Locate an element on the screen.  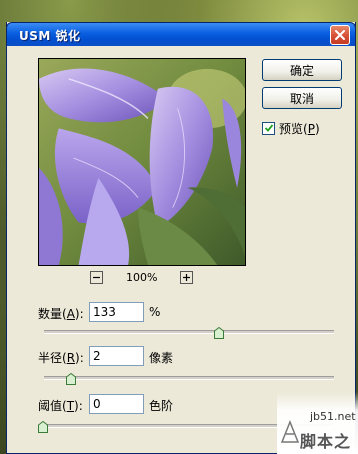
close-button is located at coordinates (340, 35).